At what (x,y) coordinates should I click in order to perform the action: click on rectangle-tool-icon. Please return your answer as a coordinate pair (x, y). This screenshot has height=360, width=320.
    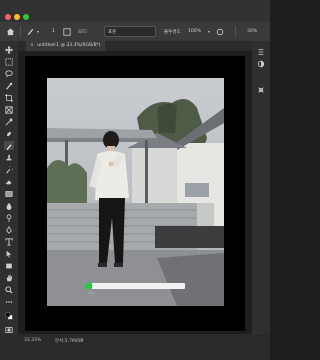
    Looking at the image, I should click on (9, 265).